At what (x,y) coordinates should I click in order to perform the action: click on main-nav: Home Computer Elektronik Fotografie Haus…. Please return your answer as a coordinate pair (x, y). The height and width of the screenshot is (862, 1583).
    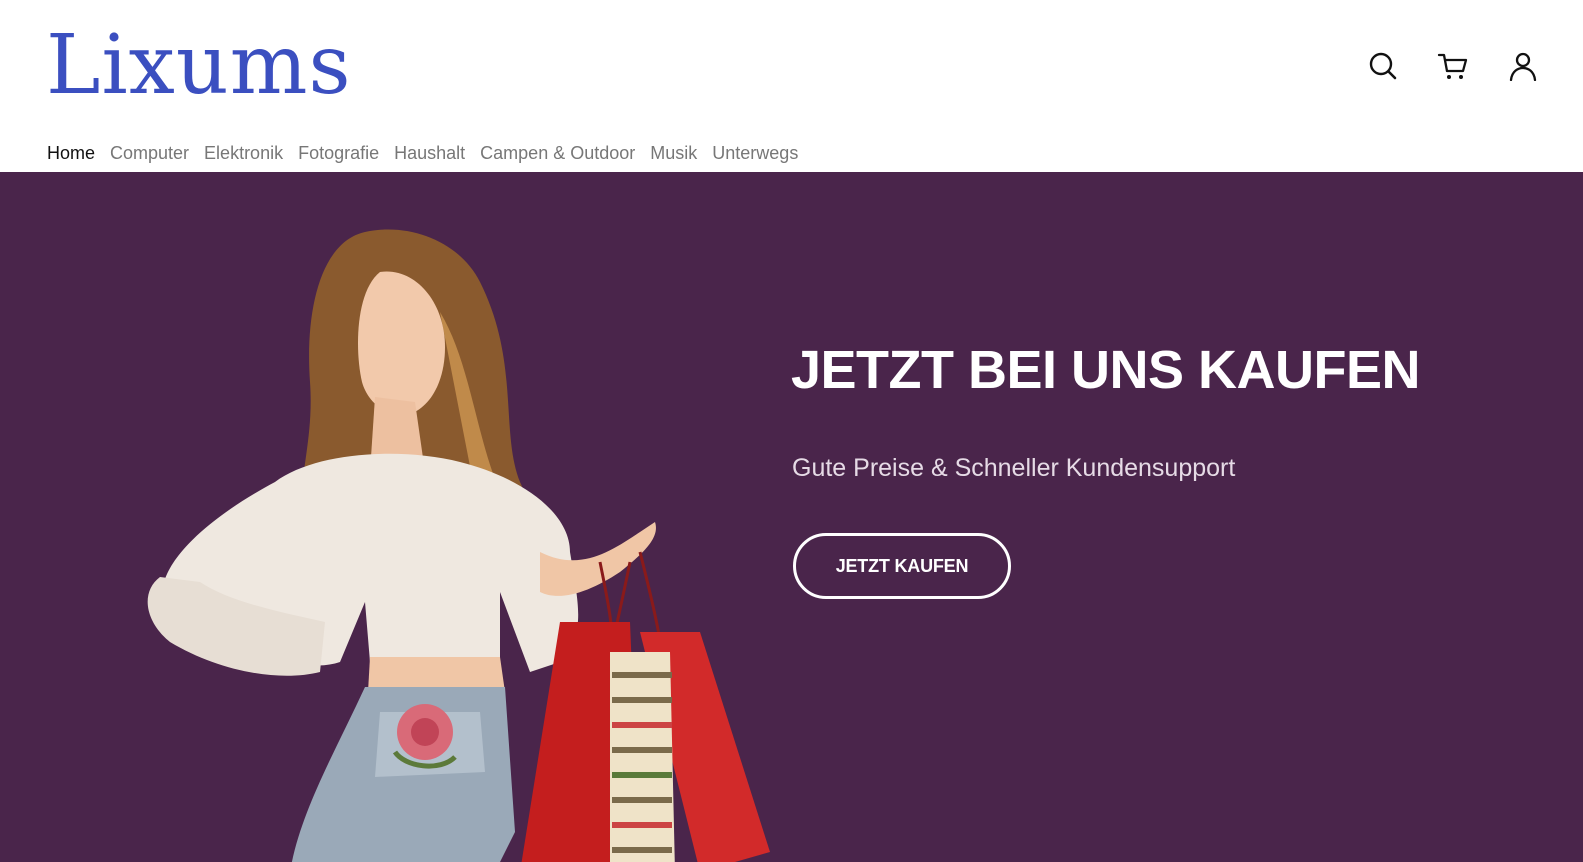
    Looking at the image, I should click on (430, 153).